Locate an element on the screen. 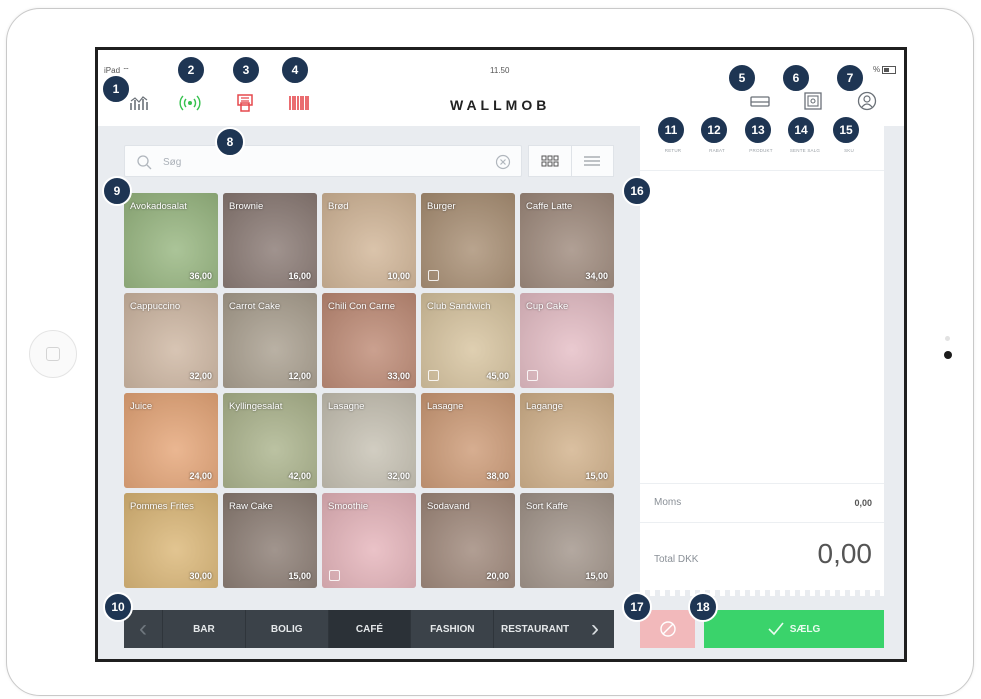  product-tile: Juice 24,00 is located at coordinates (171, 440).